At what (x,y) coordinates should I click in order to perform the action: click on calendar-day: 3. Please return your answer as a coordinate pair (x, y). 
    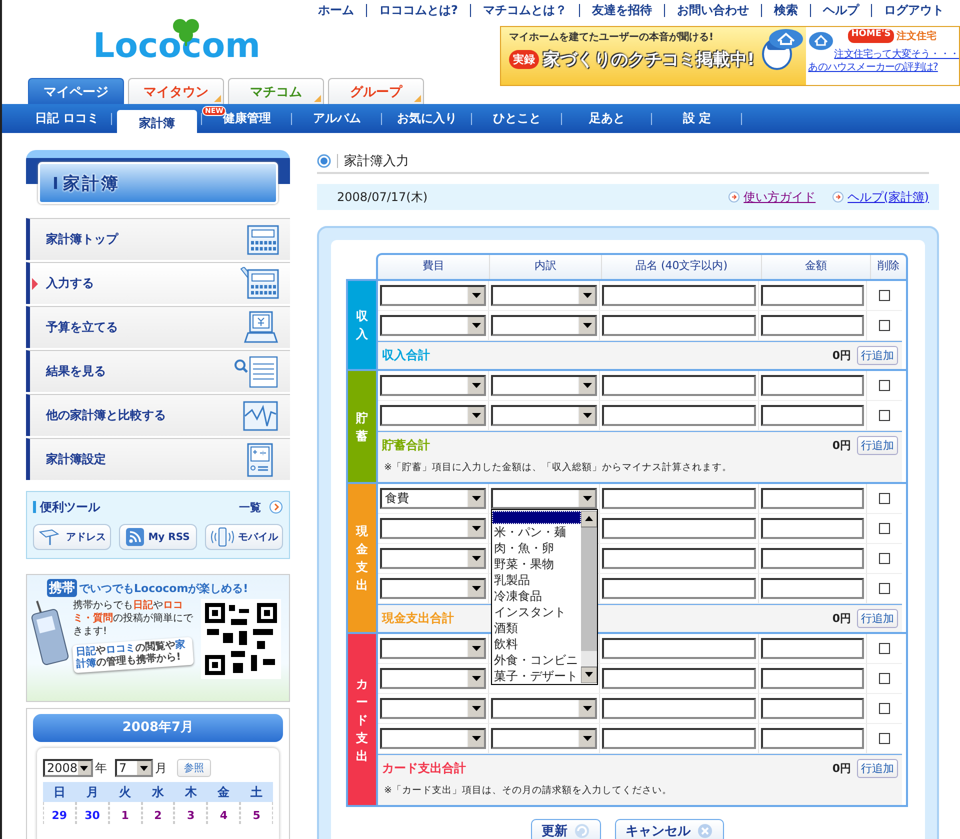
    Looking at the image, I should click on (191, 815).